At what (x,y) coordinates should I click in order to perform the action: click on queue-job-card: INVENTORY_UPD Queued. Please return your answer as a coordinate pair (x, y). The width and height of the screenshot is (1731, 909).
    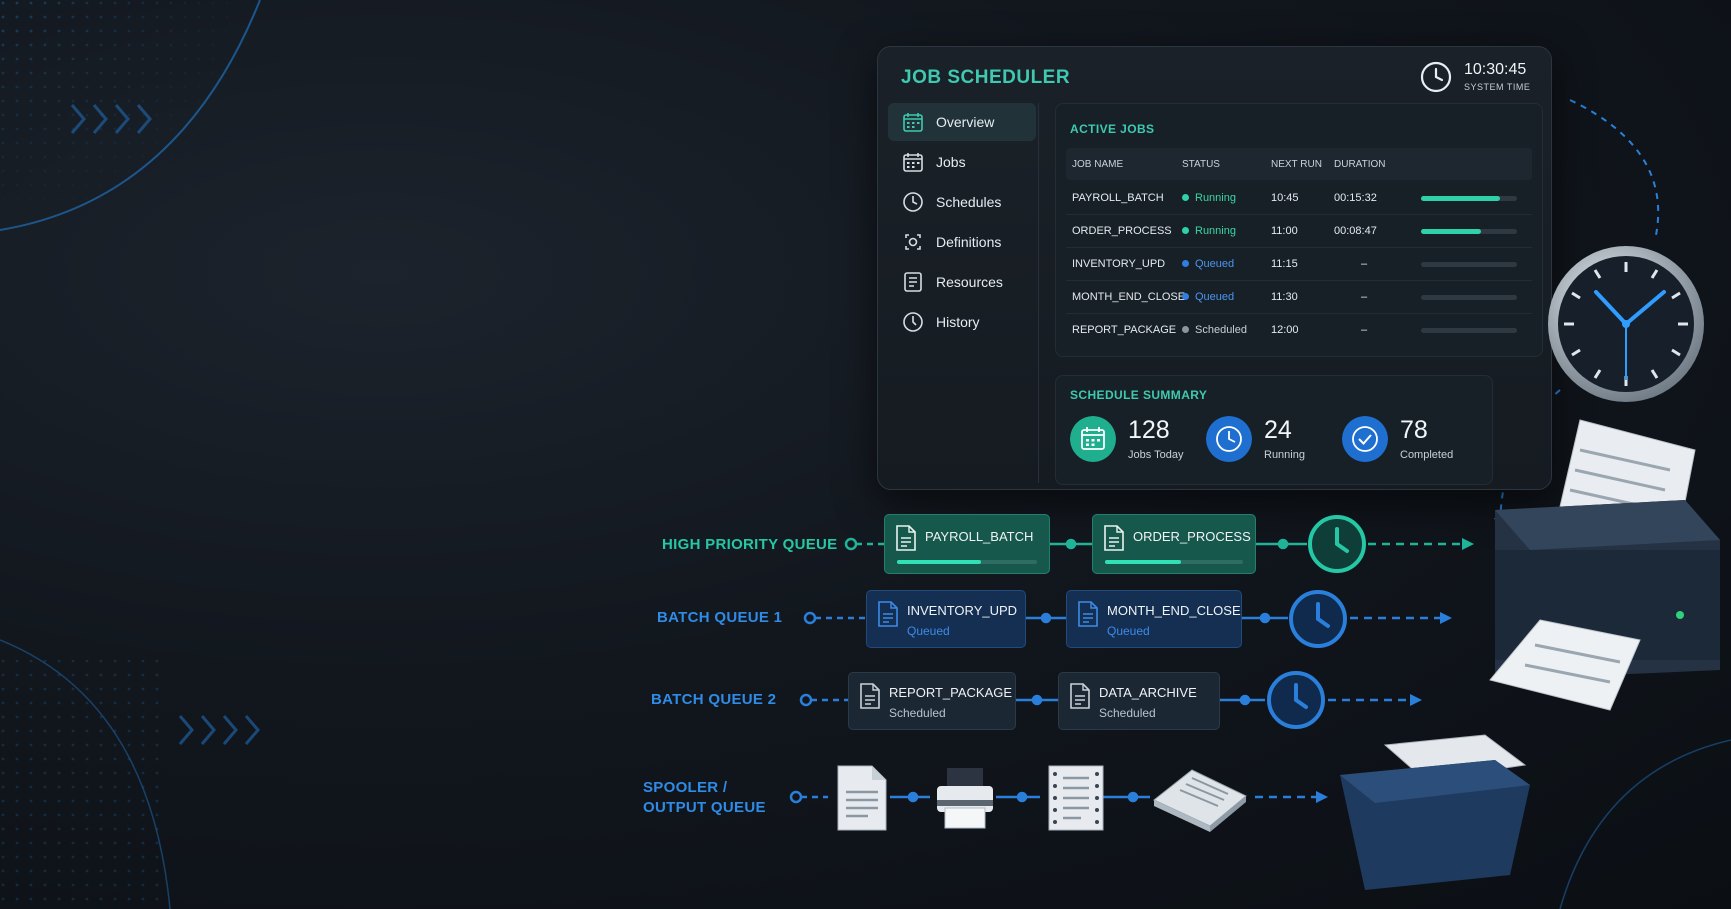
    Looking at the image, I should click on (946, 619).